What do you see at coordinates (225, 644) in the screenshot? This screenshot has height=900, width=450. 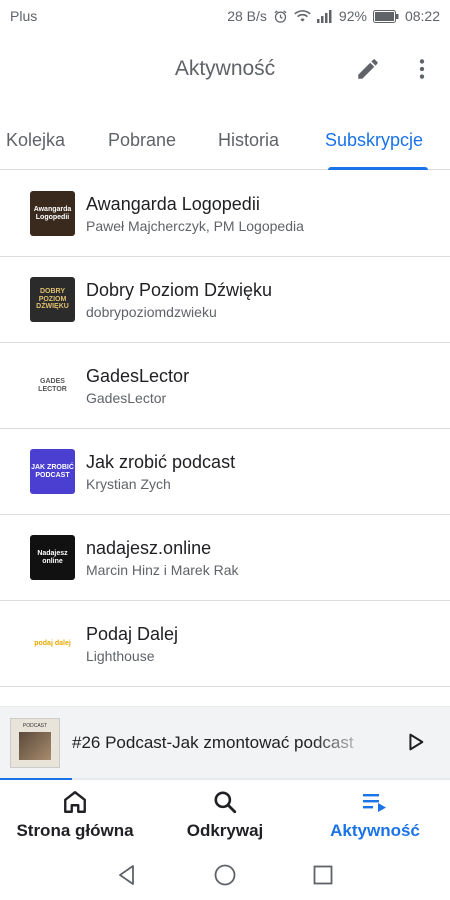 I see `list-item: podaj dalej Podaj Dalej Lighthouse` at bounding box center [225, 644].